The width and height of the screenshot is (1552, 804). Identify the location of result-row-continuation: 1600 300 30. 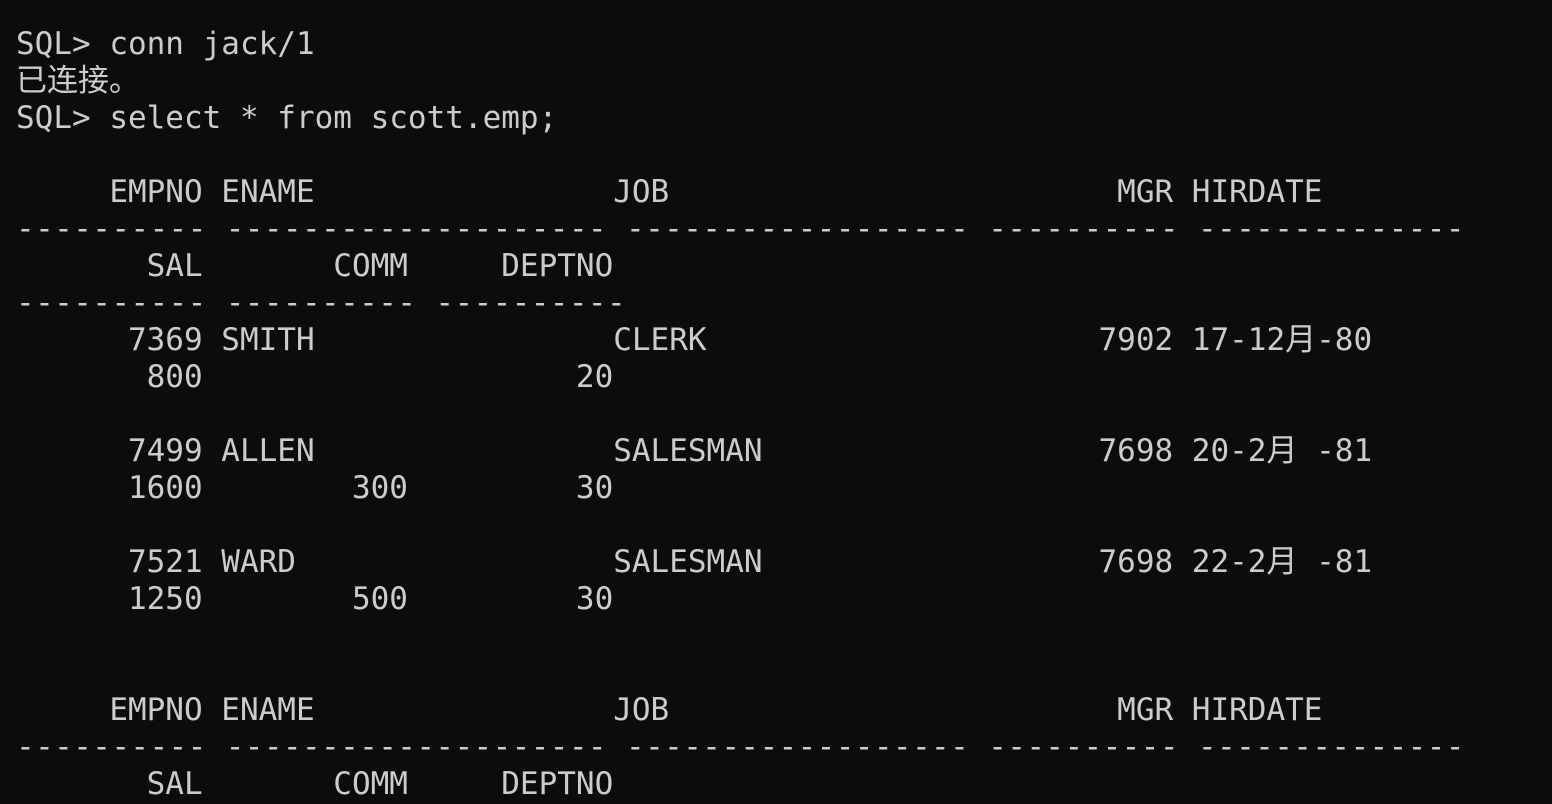
(315, 488).